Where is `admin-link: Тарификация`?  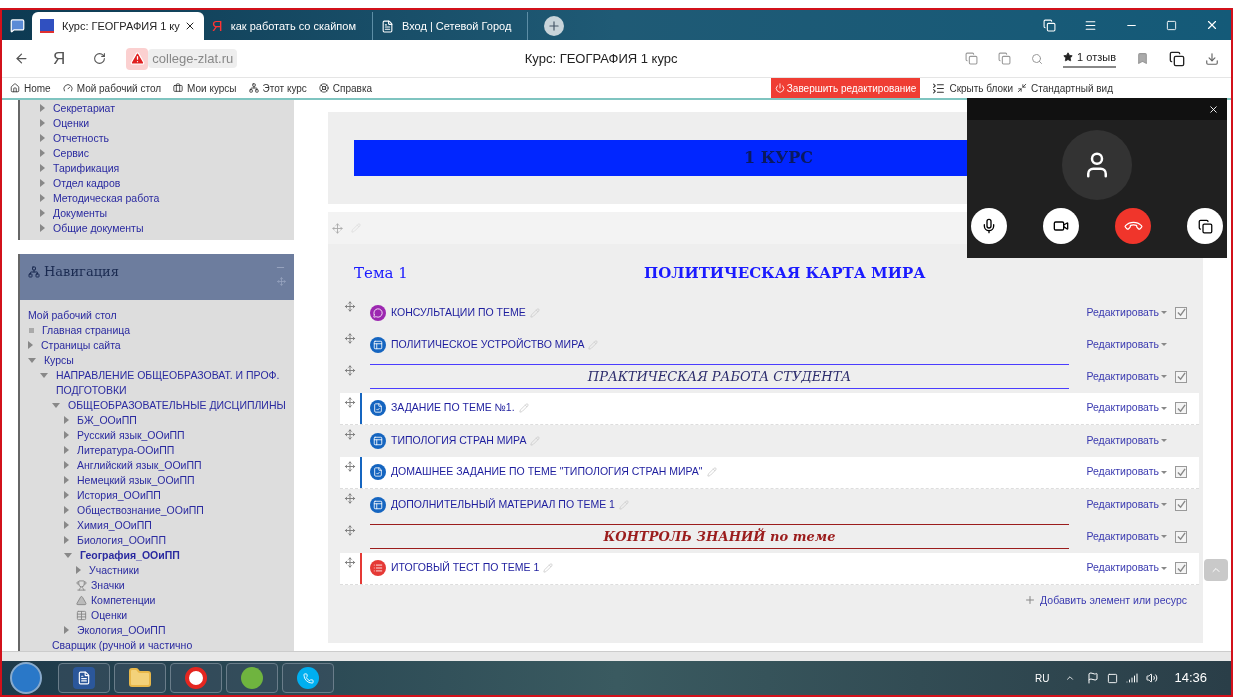 admin-link: Тарификация is located at coordinates (86, 168).